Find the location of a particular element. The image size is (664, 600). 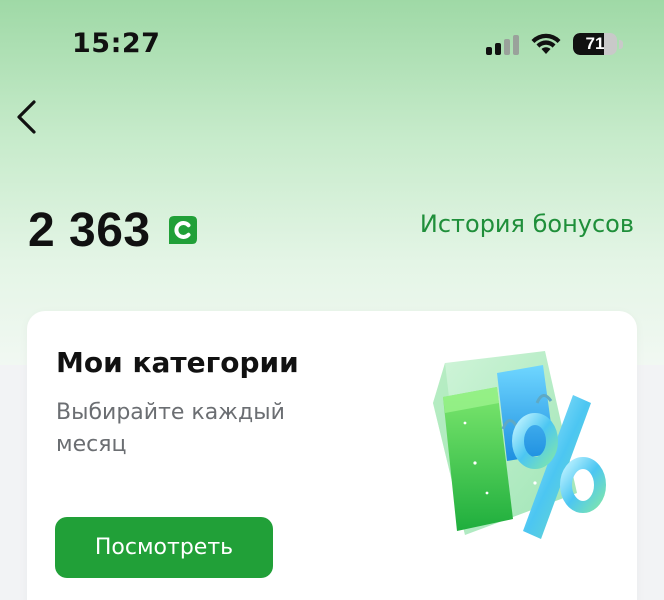

status-time: 15:27 is located at coordinates (116, 43).